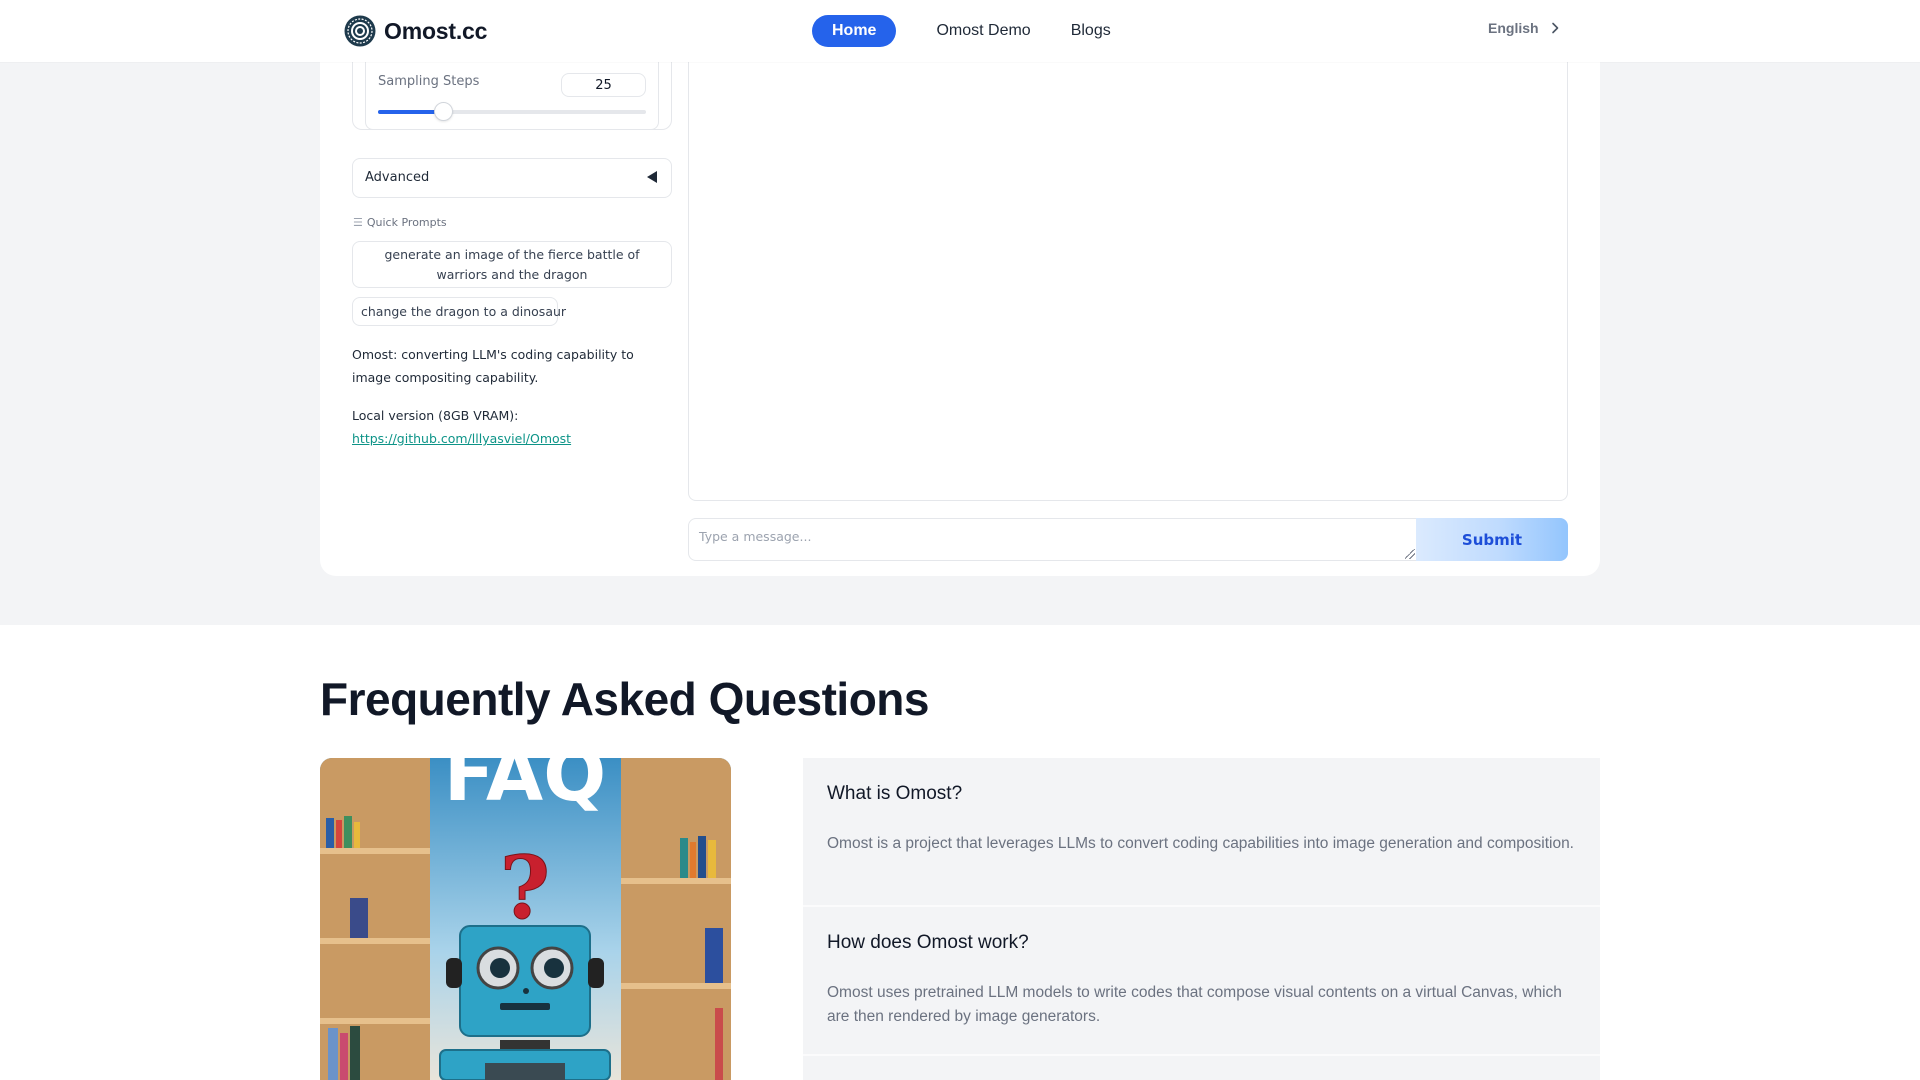 The image size is (1920, 1080). Describe the element at coordinates (461, 438) in the screenshot. I see `github-link: https://github.com/lllyasviel/Omost` at that location.